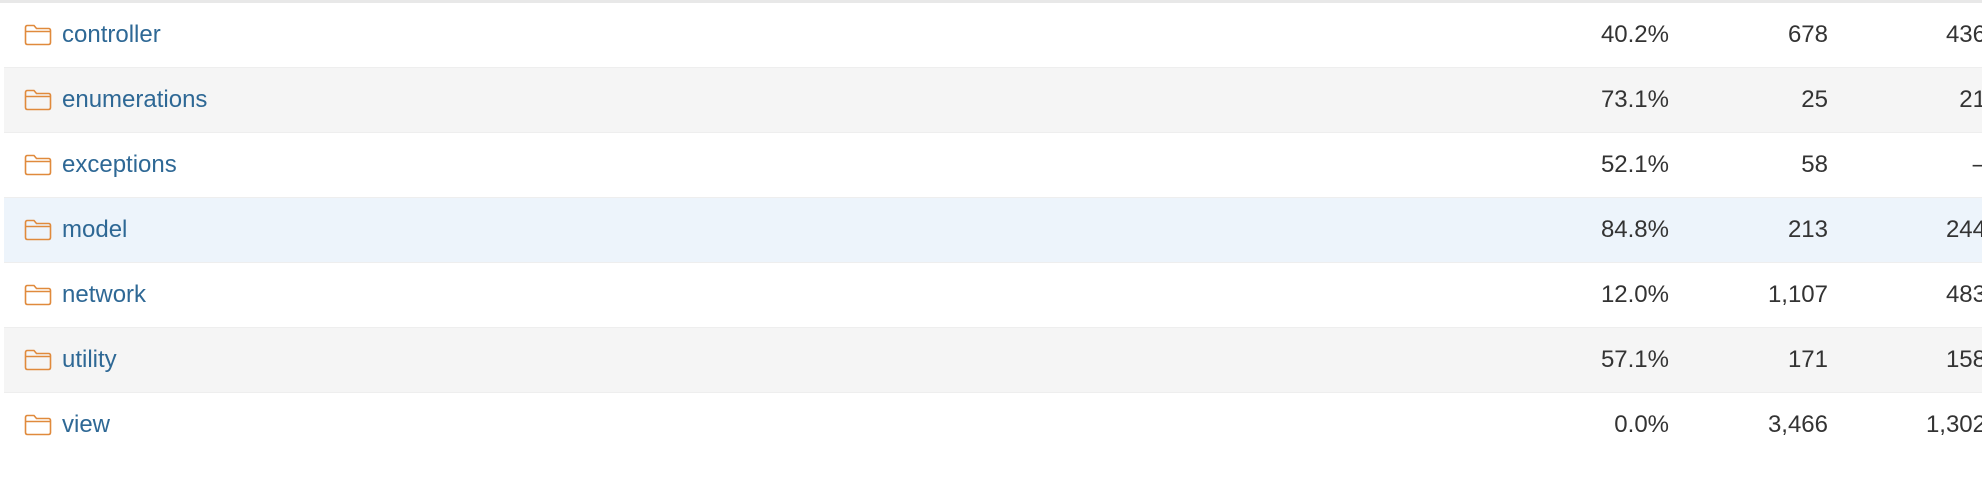 The width and height of the screenshot is (1982, 478). Describe the element at coordinates (1807, 229) in the screenshot. I see `count-value: 213` at that location.